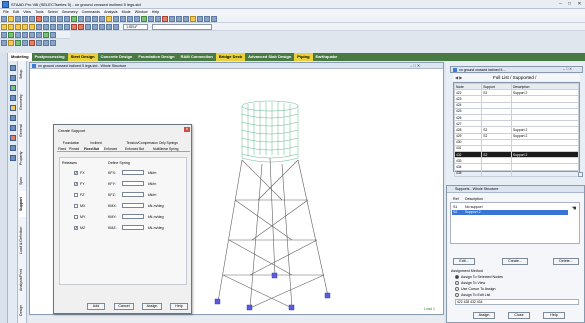 This screenshot has height=323, width=585. Describe the element at coordinates (109, 27) in the screenshot. I see `dynamic-zoom-icon` at that location.